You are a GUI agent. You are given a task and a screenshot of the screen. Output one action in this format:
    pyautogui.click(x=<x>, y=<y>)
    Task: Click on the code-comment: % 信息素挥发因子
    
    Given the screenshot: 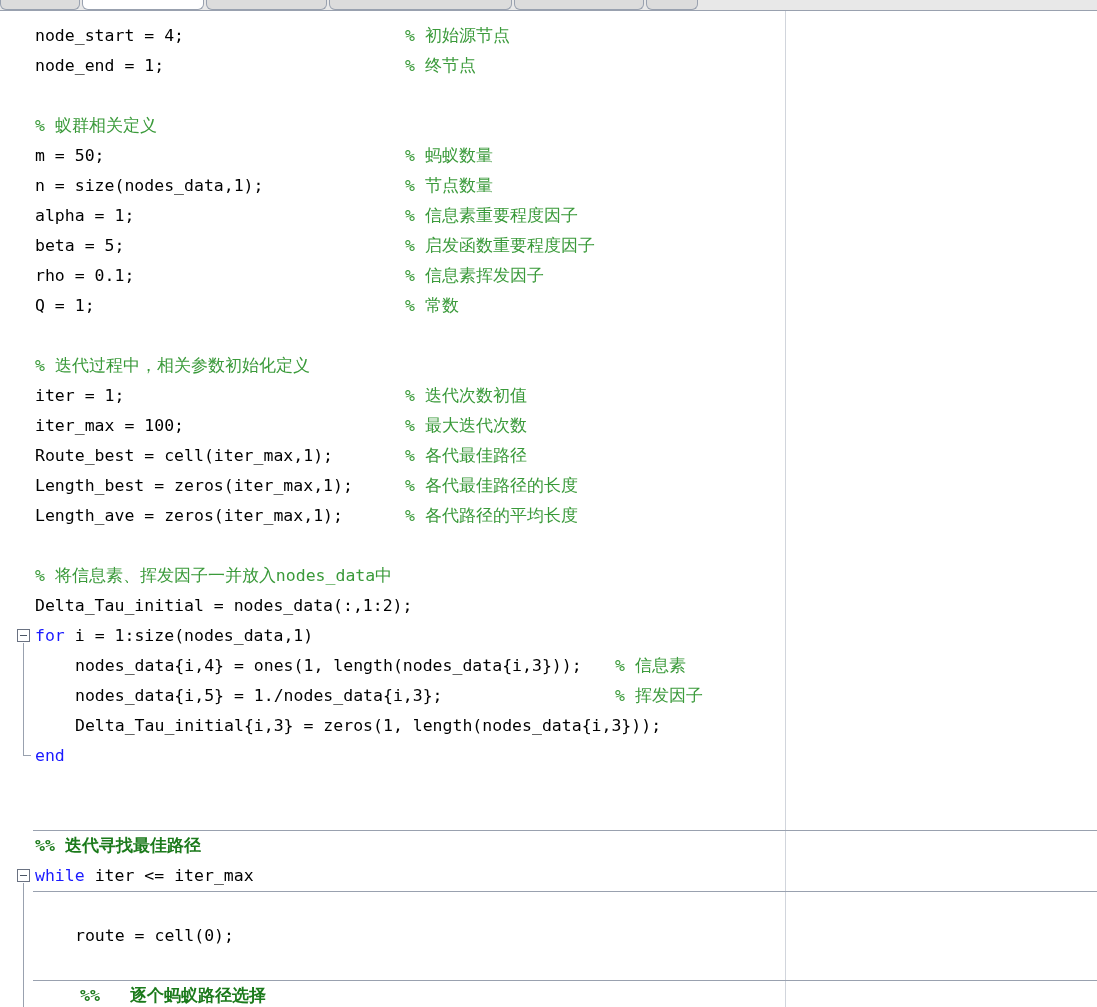 What is the action you would take?
    pyautogui.click(x=474, y=275)
    